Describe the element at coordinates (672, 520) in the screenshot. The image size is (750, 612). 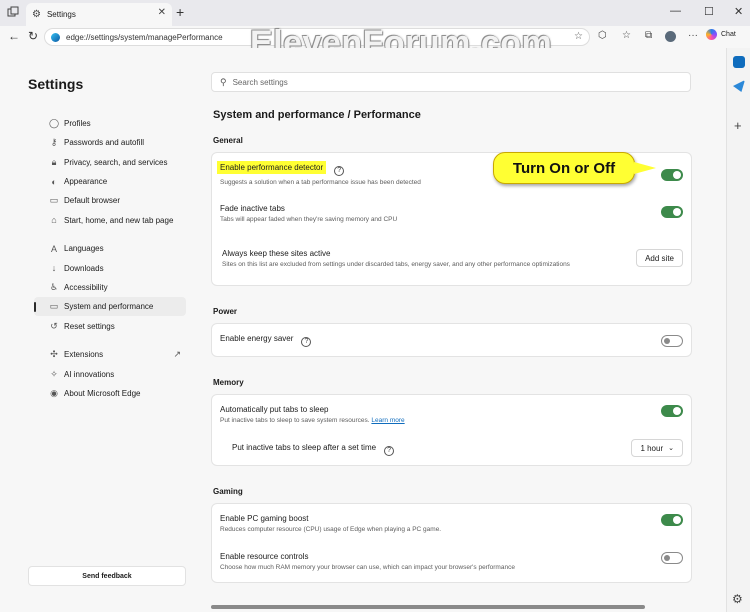
I see `gaming-boost-toggle` at that location.